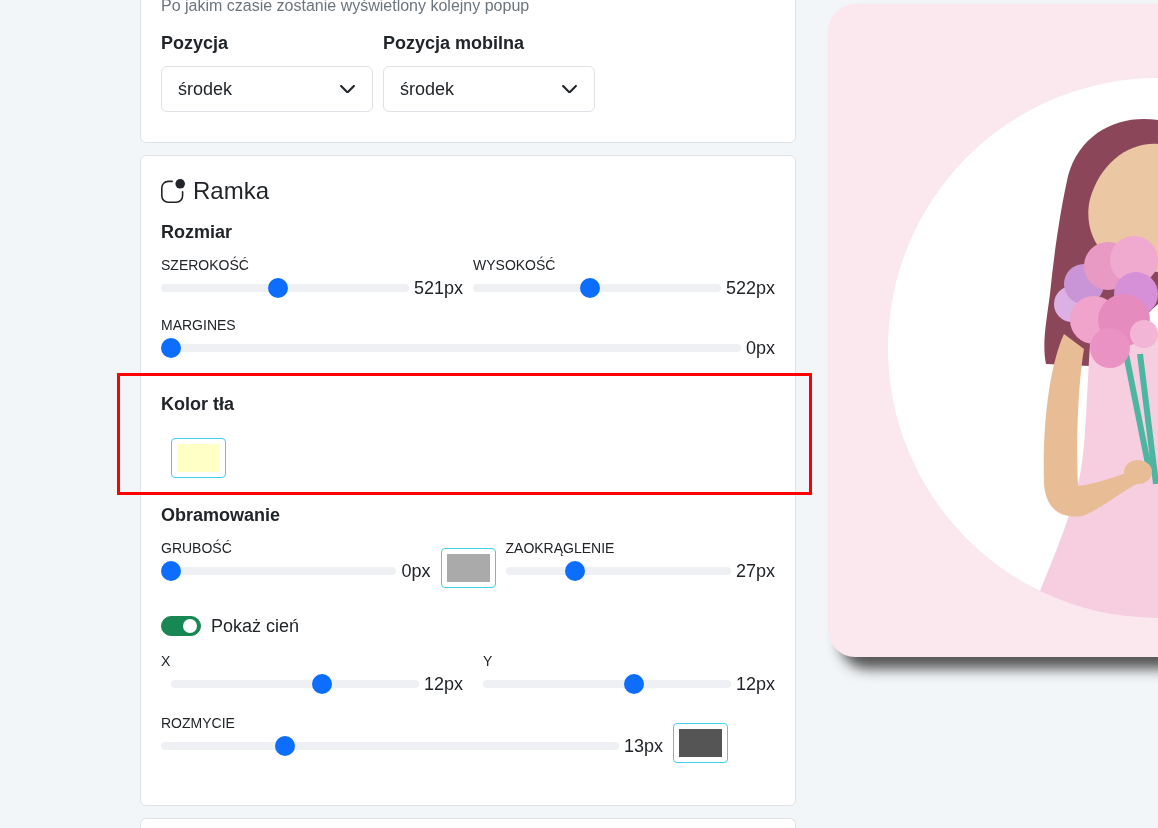 Image resolution: width=1158 pixels, height=828 pixels. I want to click on slider-value: 522px, so click(750, 288).